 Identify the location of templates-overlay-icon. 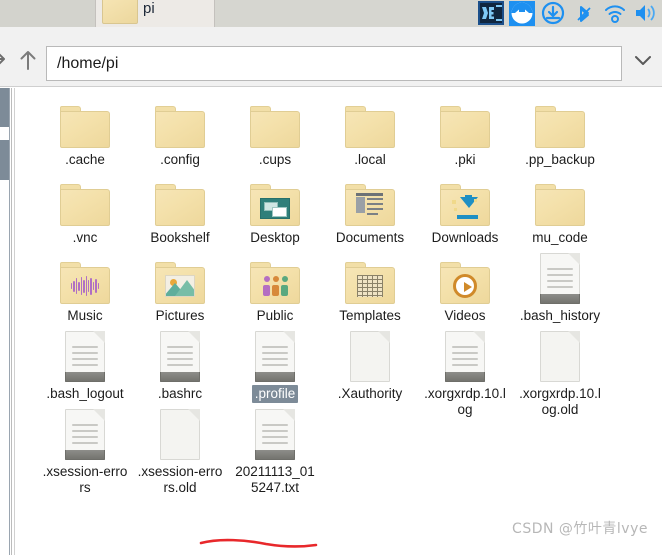
(370, 286).